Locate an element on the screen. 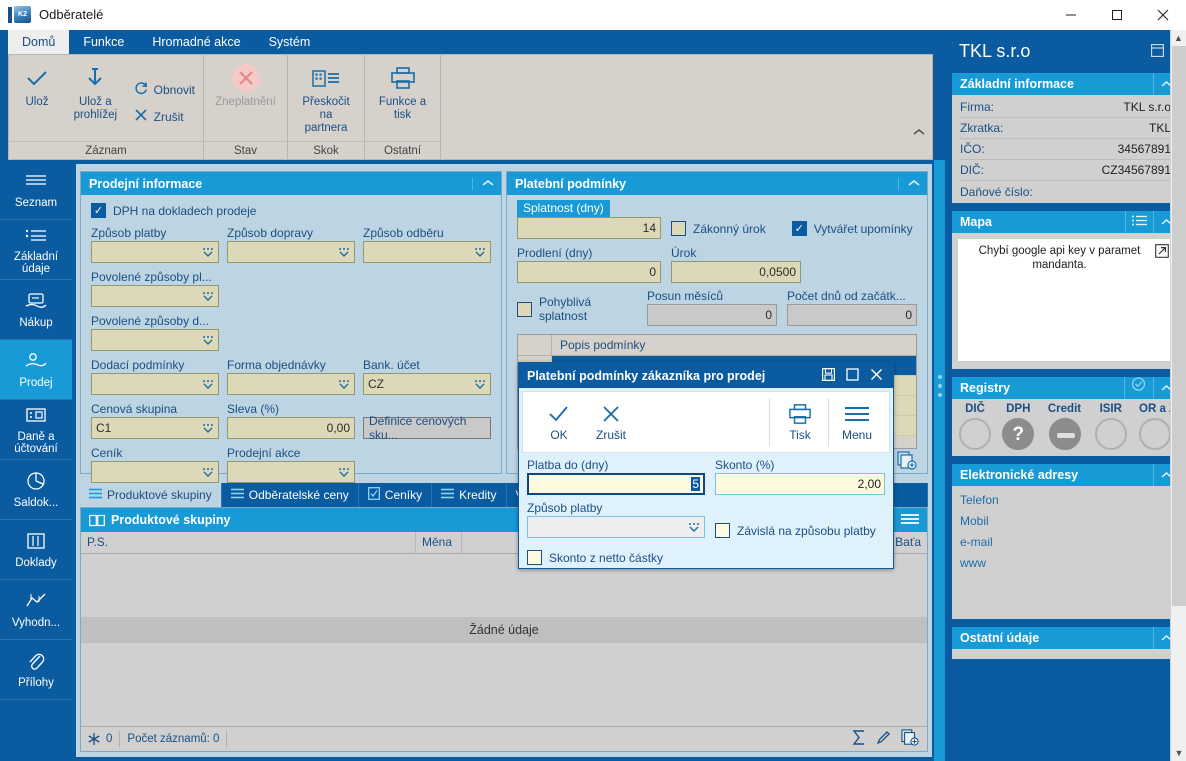 The width and height of the screenshot is (1186, 761). sidebar-item-nakup: Nákup is located at coordinates (36, 310).